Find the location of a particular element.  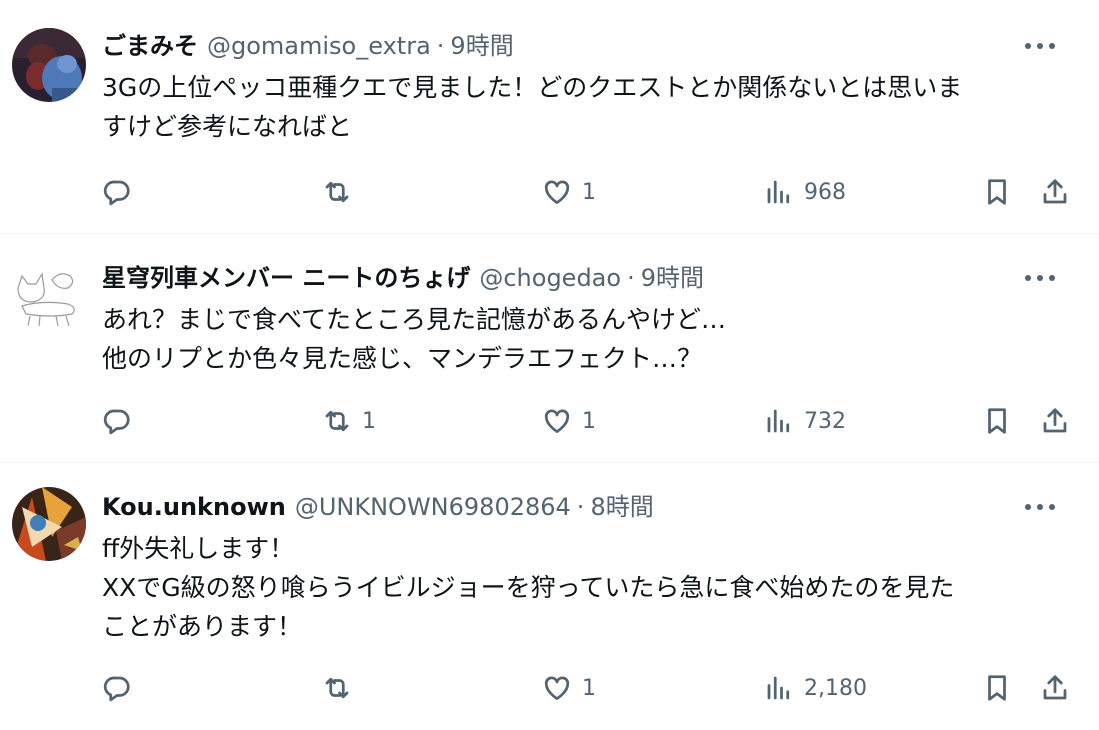

tweet-text-line: すけど参考になればと is located at coordinates (227, 126).